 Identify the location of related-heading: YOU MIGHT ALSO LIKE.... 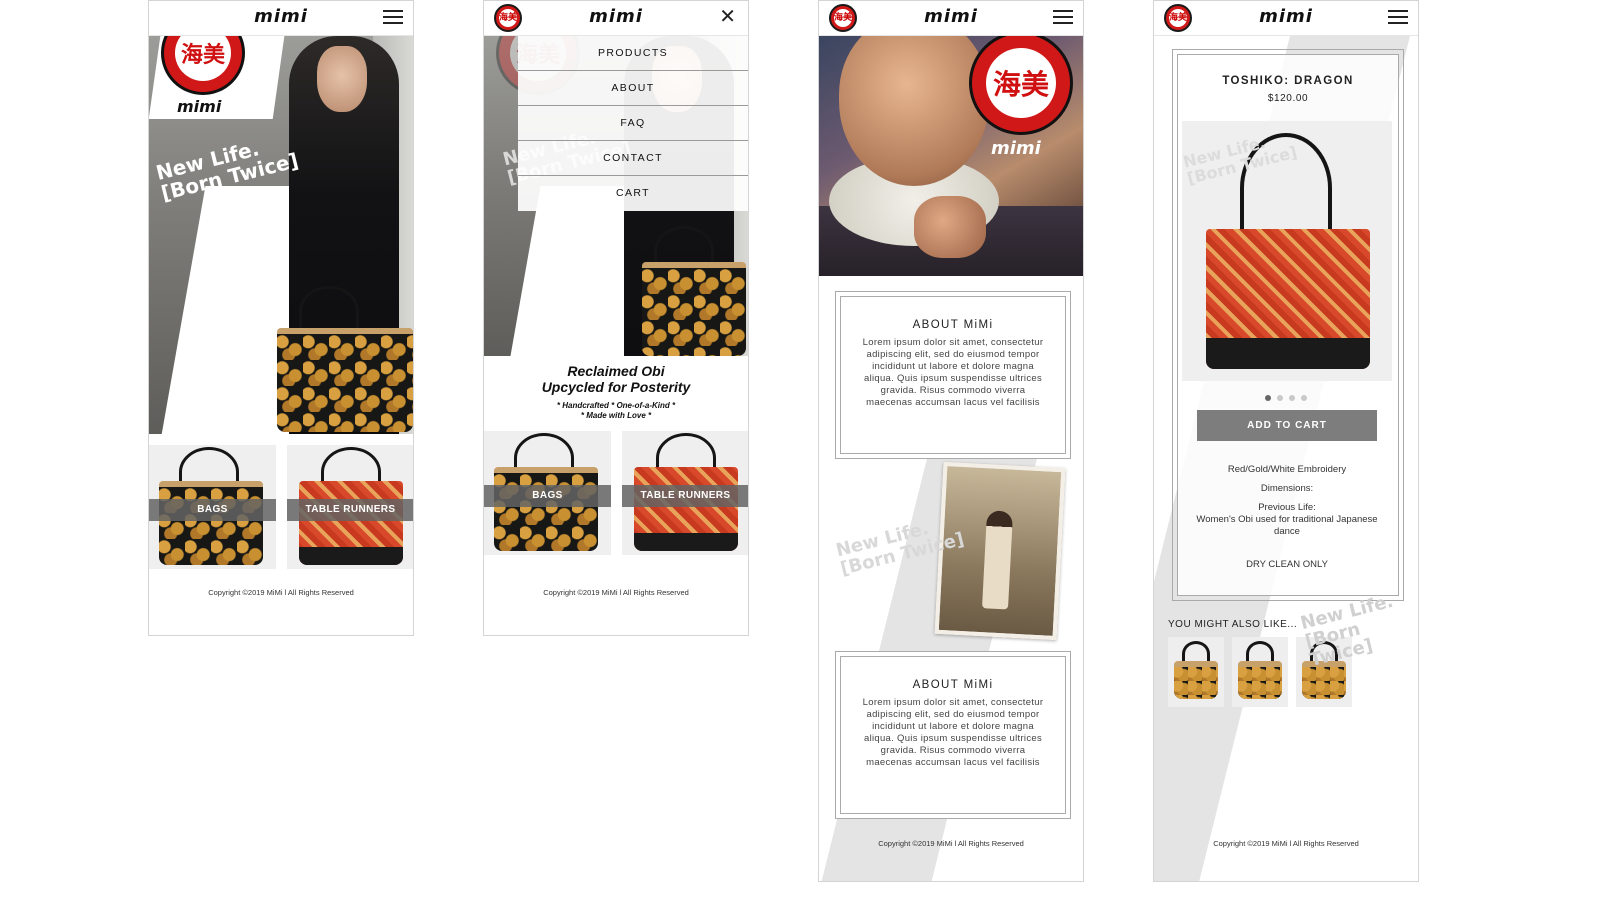
(1233, 624).